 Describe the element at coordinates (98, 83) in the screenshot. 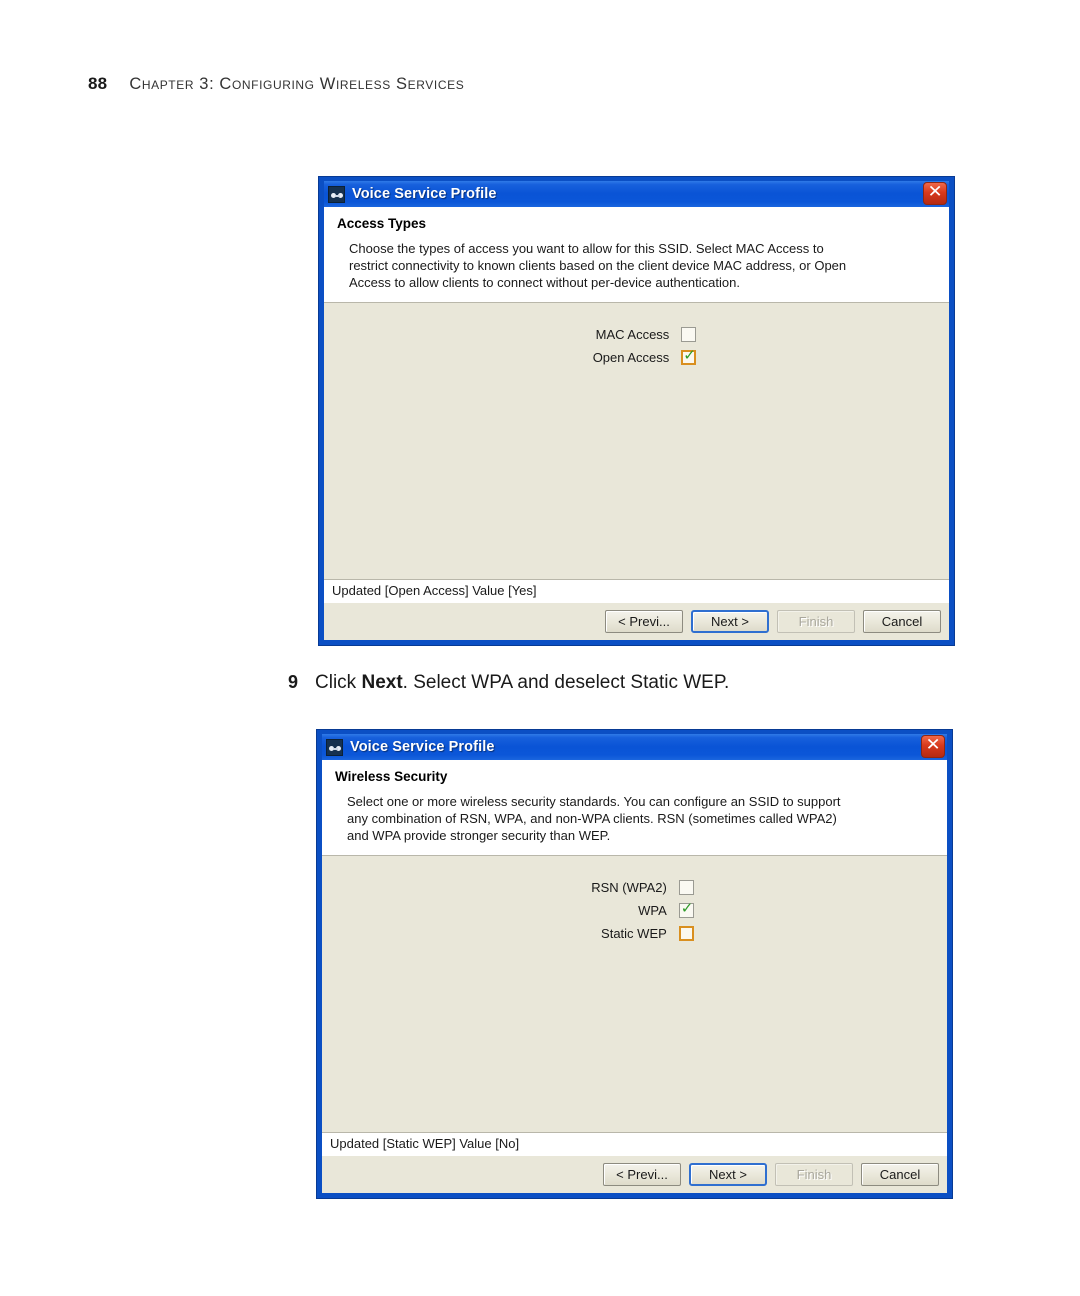

I see `page-number: 88` at that location.